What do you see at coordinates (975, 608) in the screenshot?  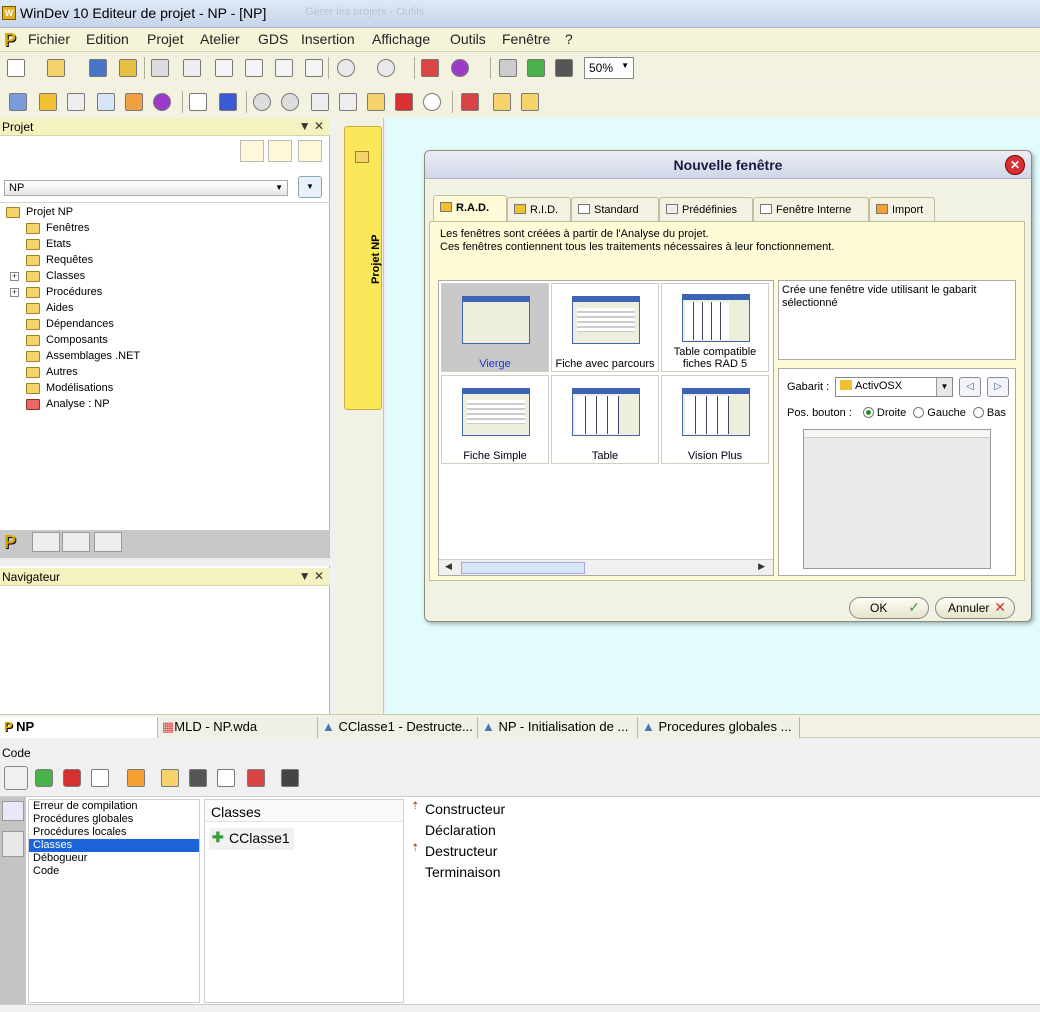 I see `cancel-button: Annuler ✕` at bounding box center [975, 608].